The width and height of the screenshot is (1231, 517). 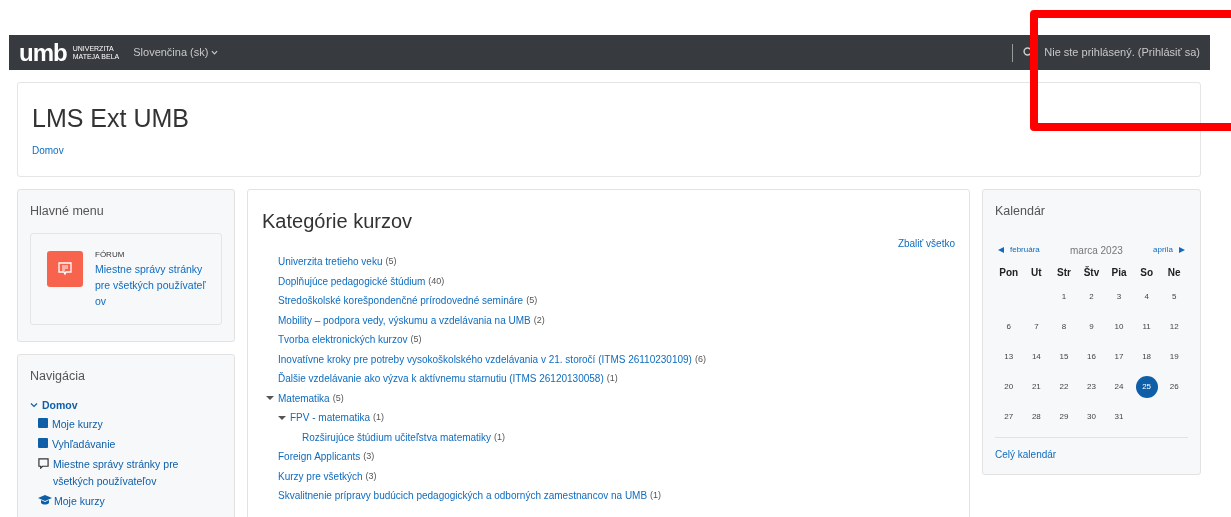 What do you see at coordinates (441, 379) in the screenshot?
I see `category-link: Ďalšie vzdelávanie ako výzva k aktívnemu starnutiu (ITMS 26120130058)` at bounding box center [441, 379].